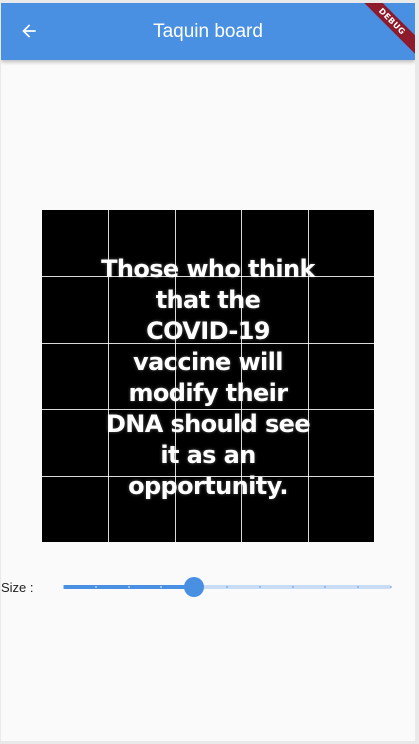 This screenshot has height=744, width=419. Describe the element at coordinates (208, 269) in the screenshot. I see `puzzle-text-line: Those who think` at that location.